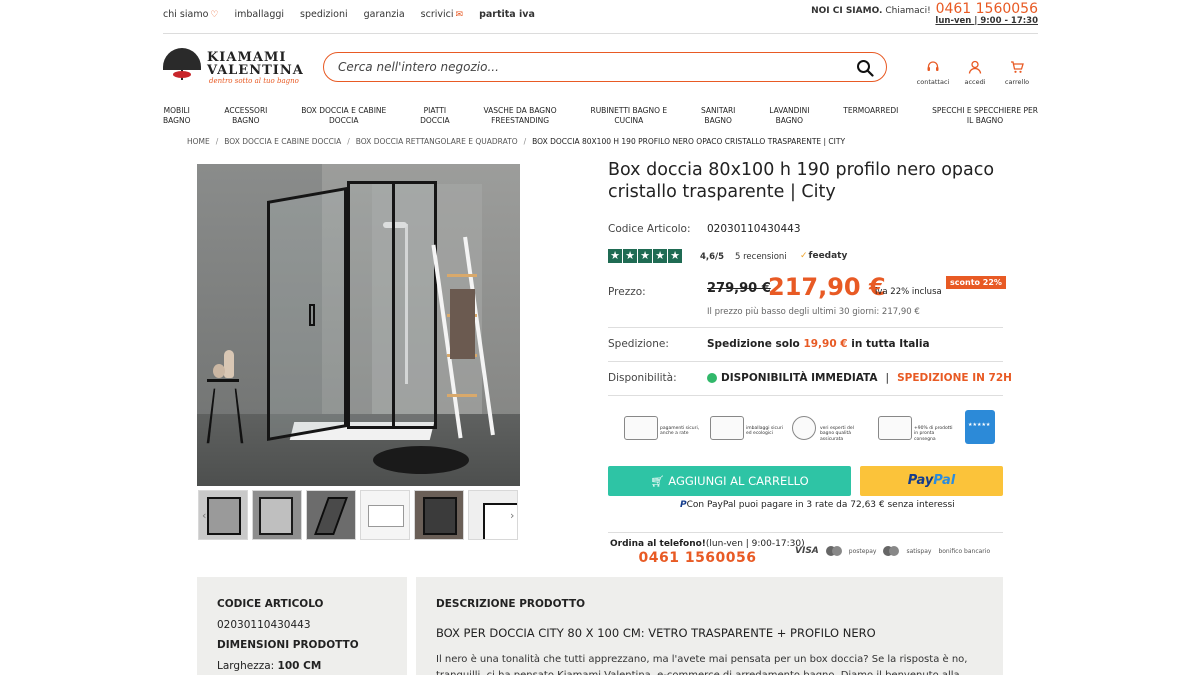  I want to click on rating-stars: ★ ★ ★ ★ ★, so click(645, 256).